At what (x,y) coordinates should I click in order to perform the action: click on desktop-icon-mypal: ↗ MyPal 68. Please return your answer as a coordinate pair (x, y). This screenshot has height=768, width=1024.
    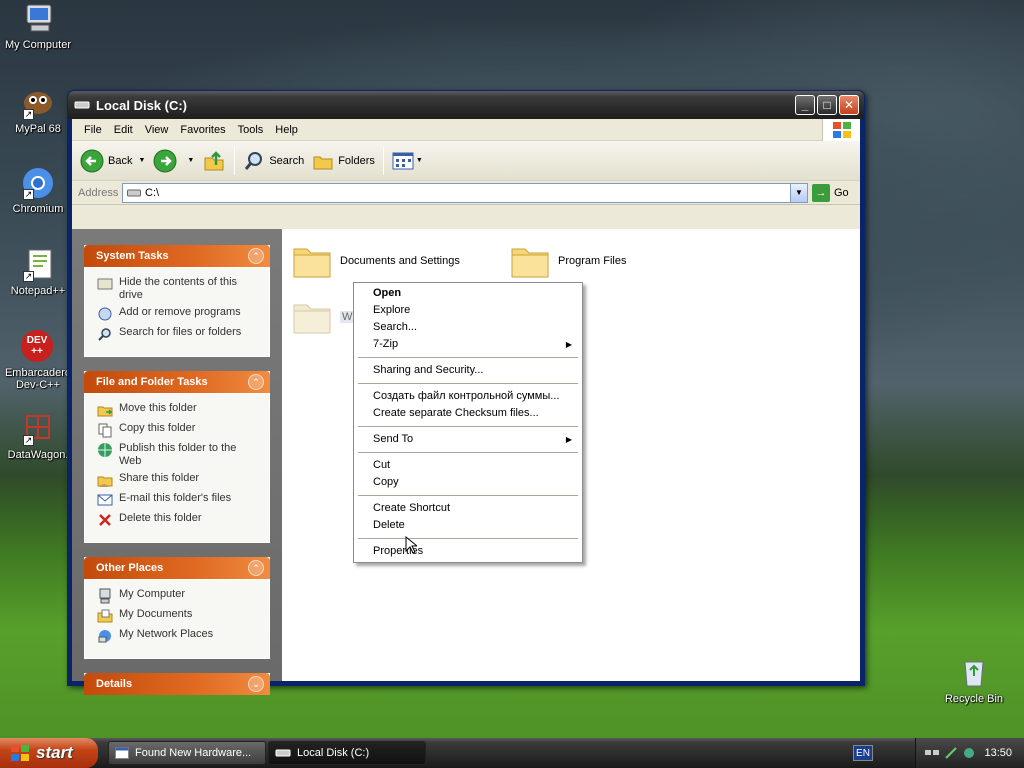
    Looking at the image, I should click on (38, 110).